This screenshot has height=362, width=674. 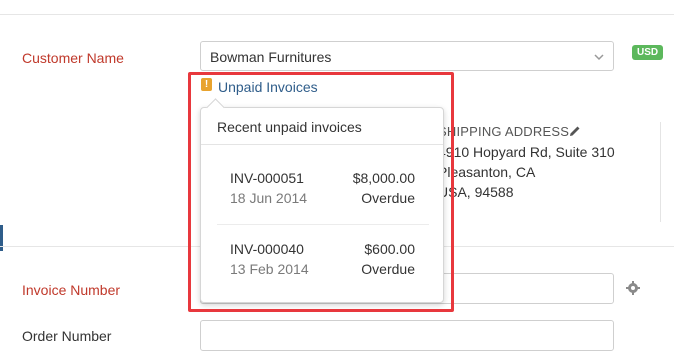 What do you see at coordinates (73, 58) in the screenshot?
I see `customer-name-label: Customer Name` at bounding box center [73, 58].